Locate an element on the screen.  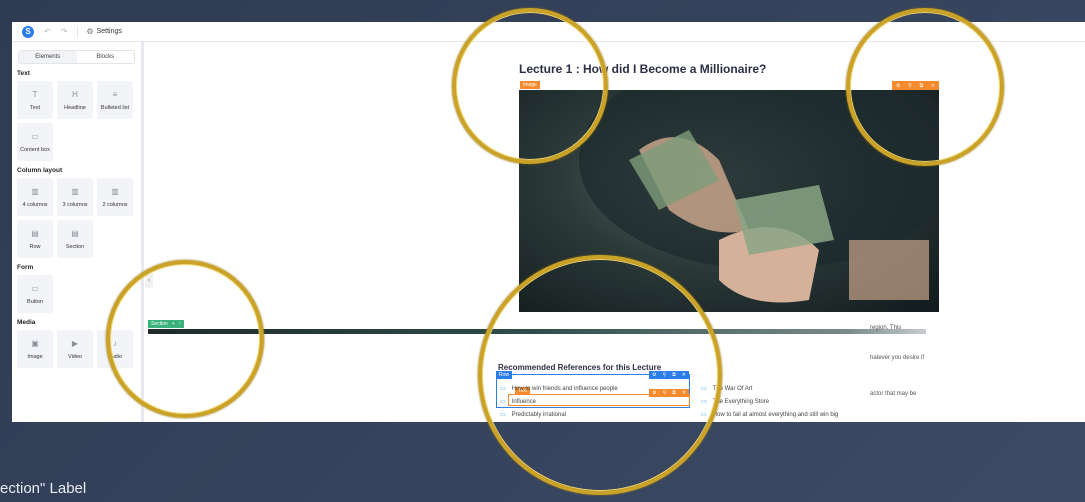
body-text-fragment: hatever you desire if is located at coordinates (897, 358).